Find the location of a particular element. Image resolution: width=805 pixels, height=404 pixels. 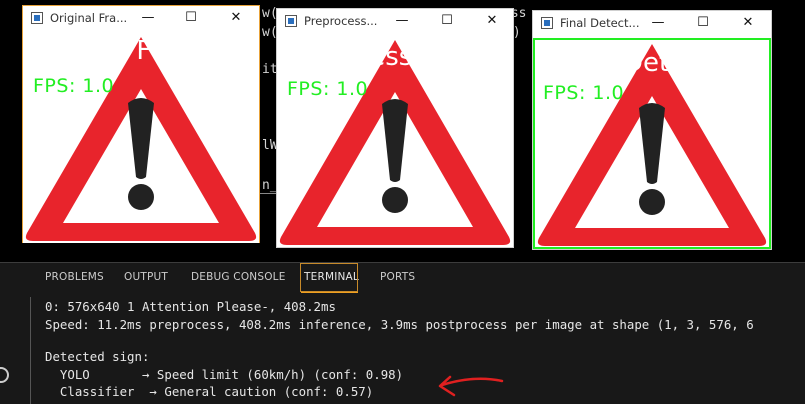

terminal-gutter-line is located at coordinates (30, 350).